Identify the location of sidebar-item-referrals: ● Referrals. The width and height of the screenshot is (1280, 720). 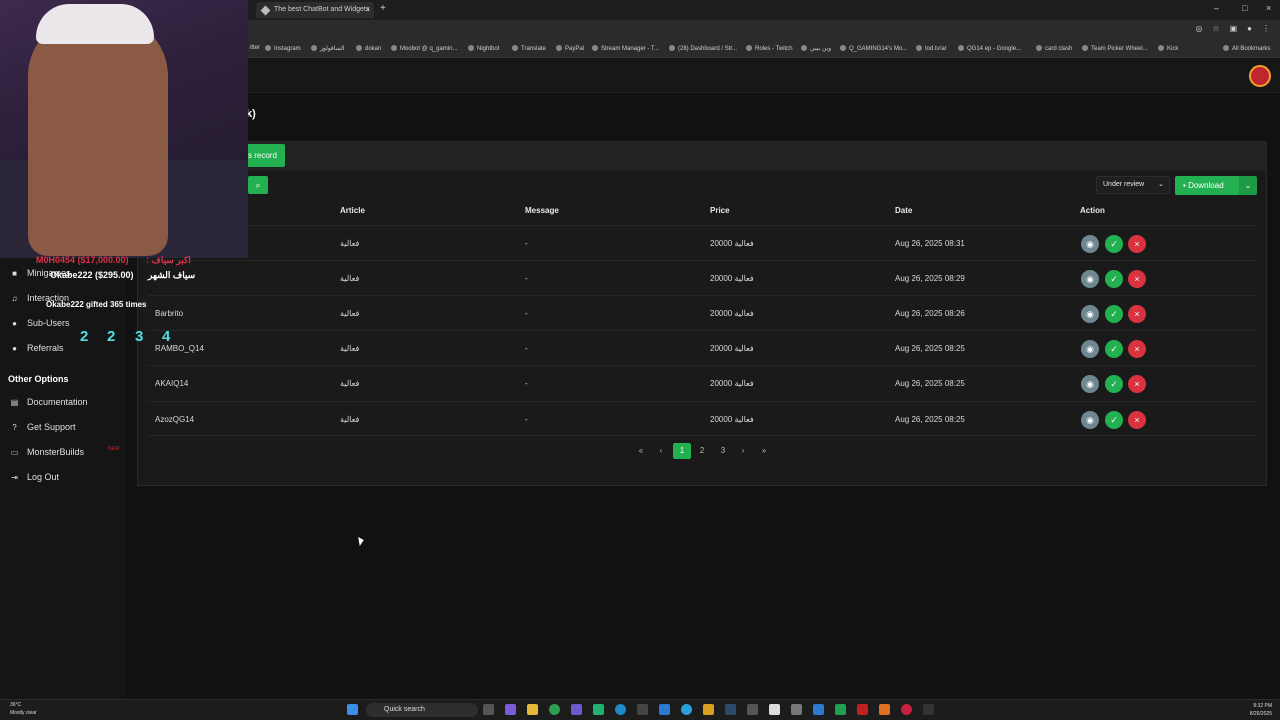
(36, 348).